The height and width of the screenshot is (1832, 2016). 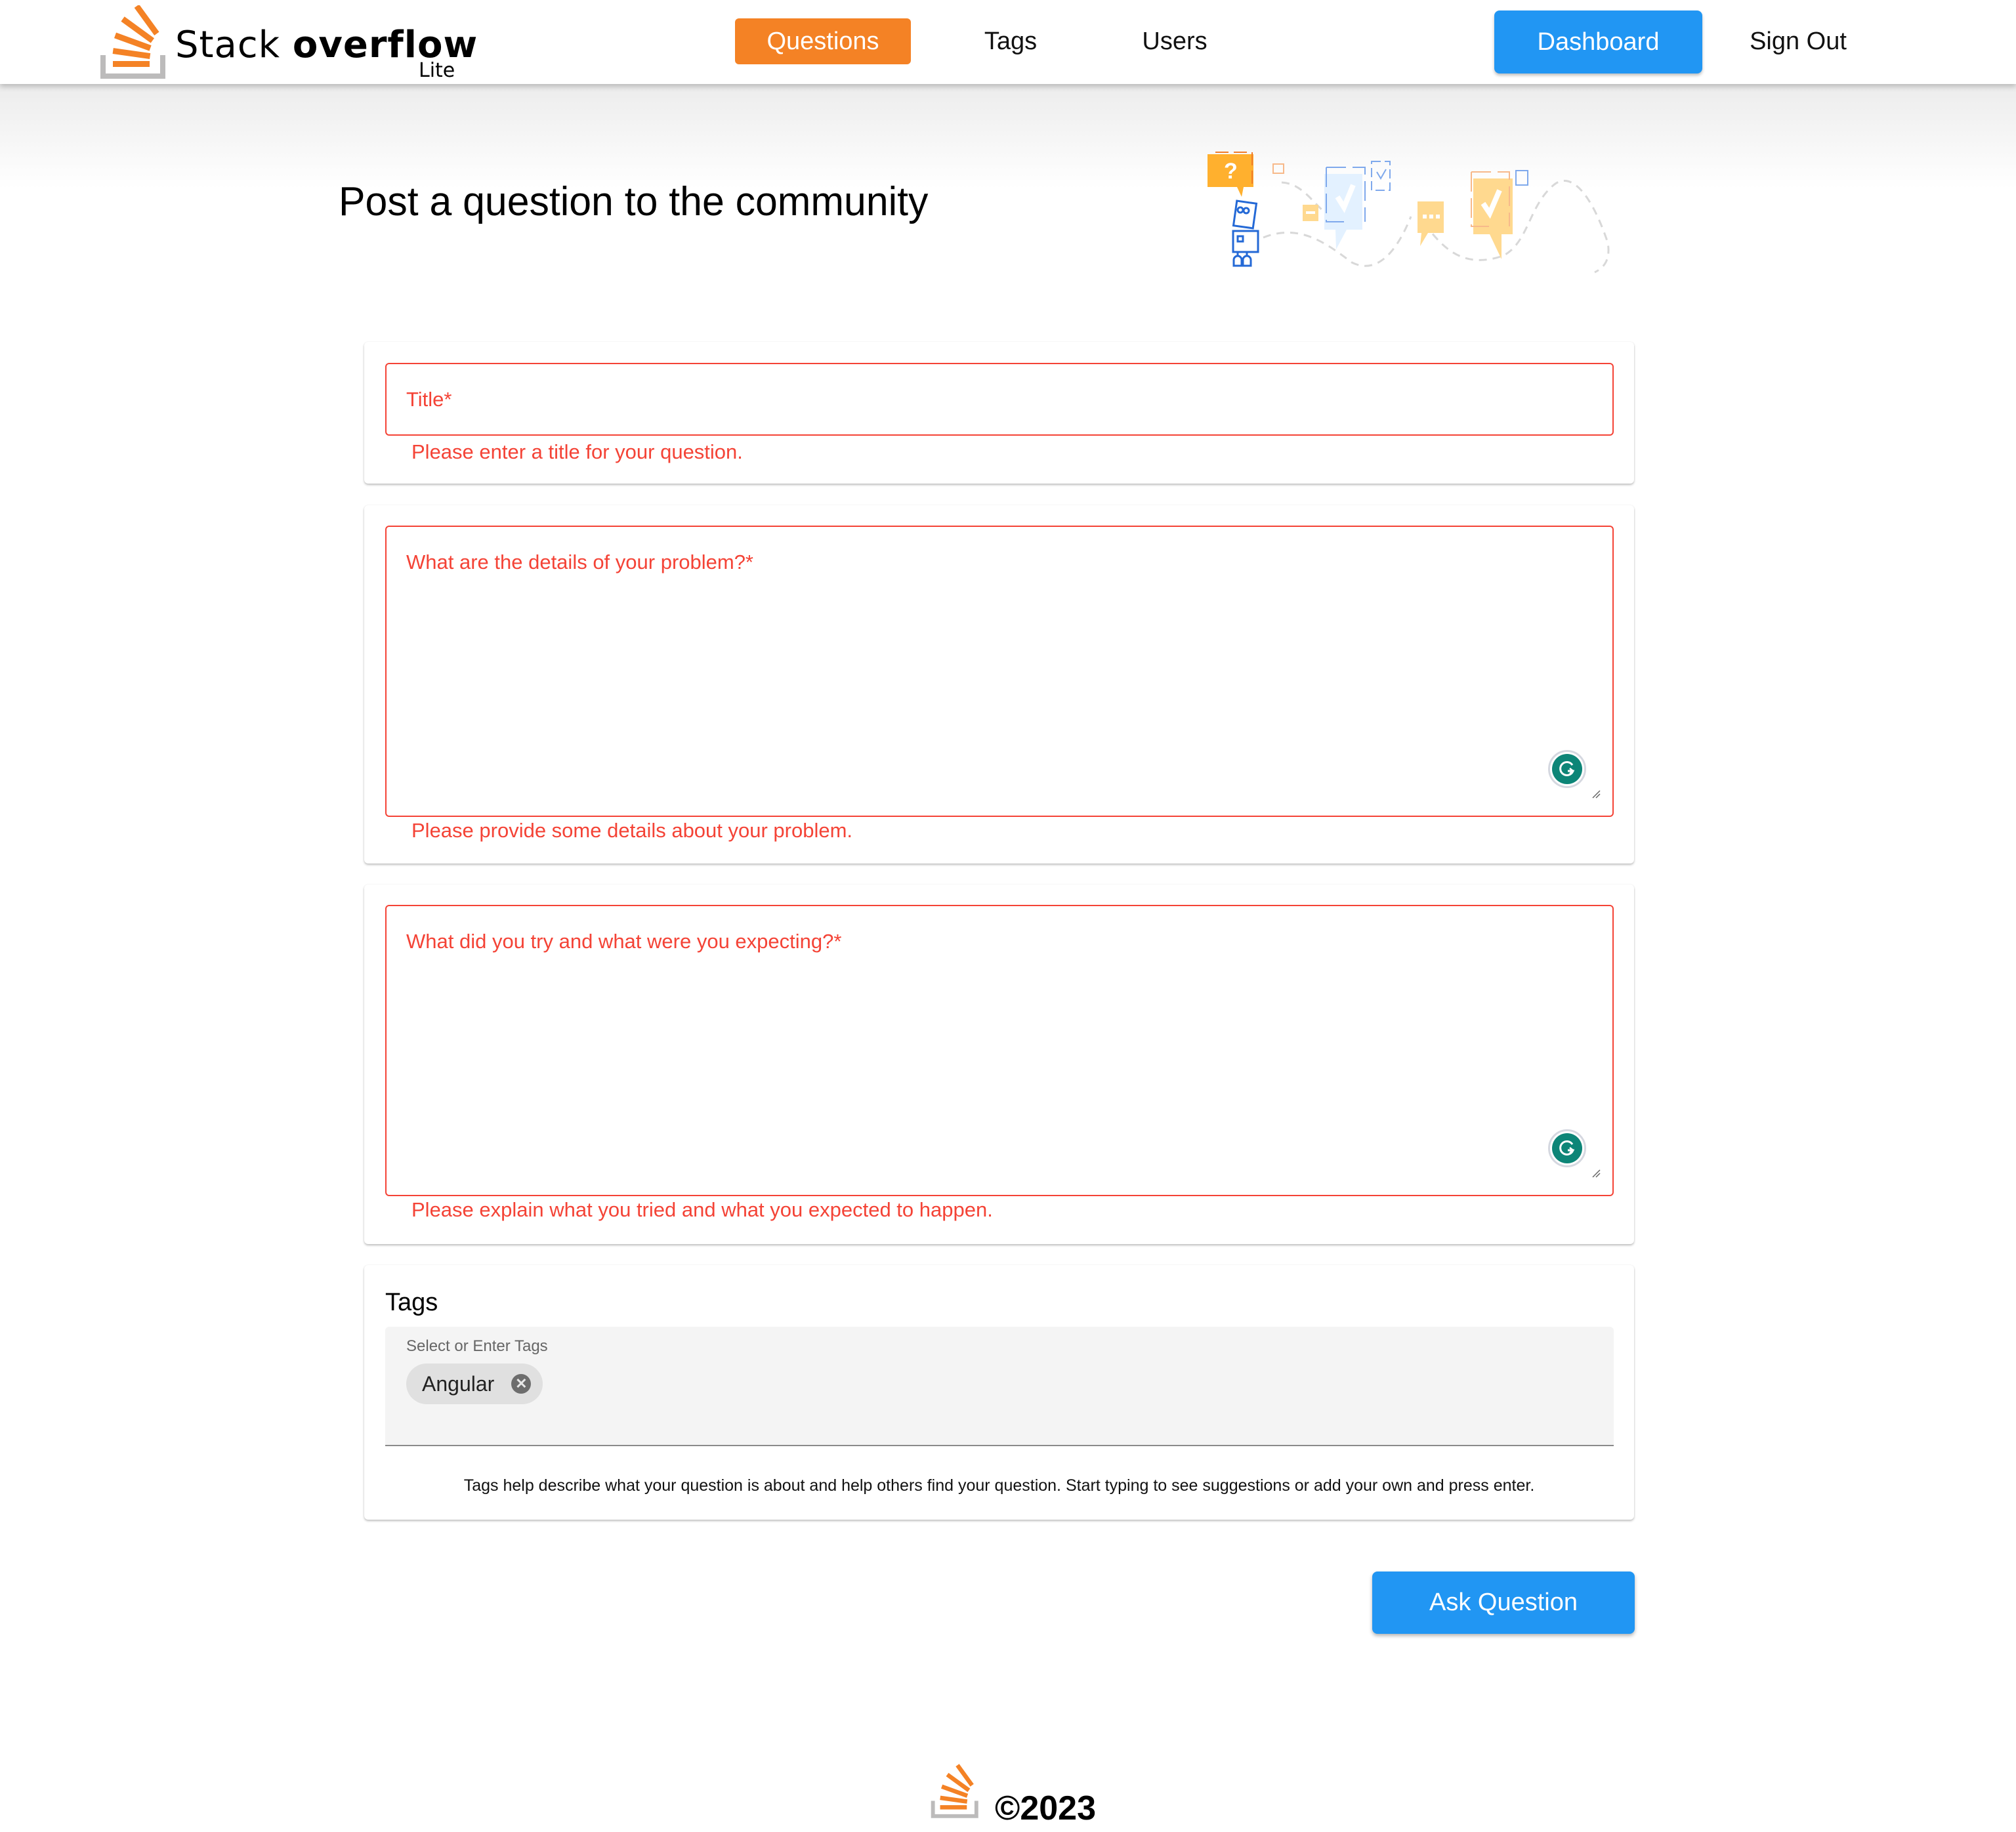 I want to click on small-chat-bubble-icon, so click(x=1278, y=168).